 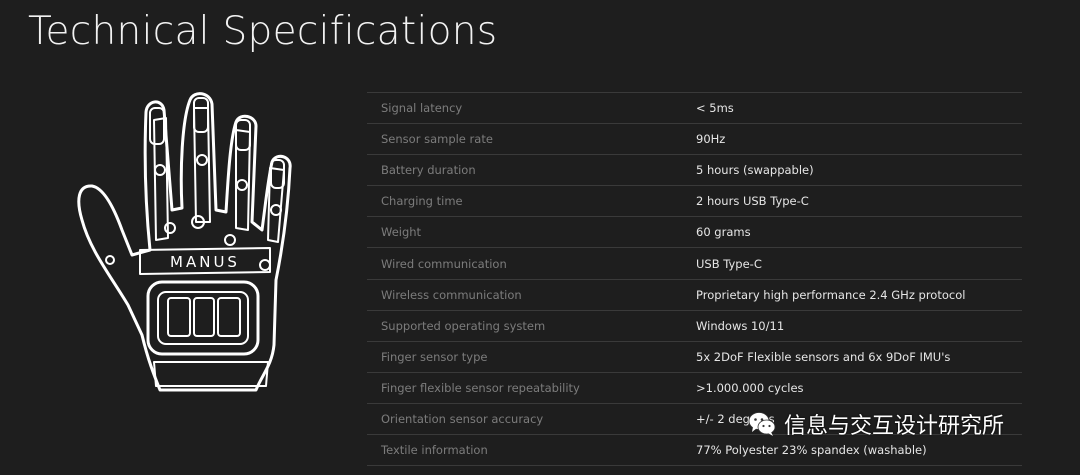 I want to click on spec-value: 90Hz, so click(x=711, y=139).